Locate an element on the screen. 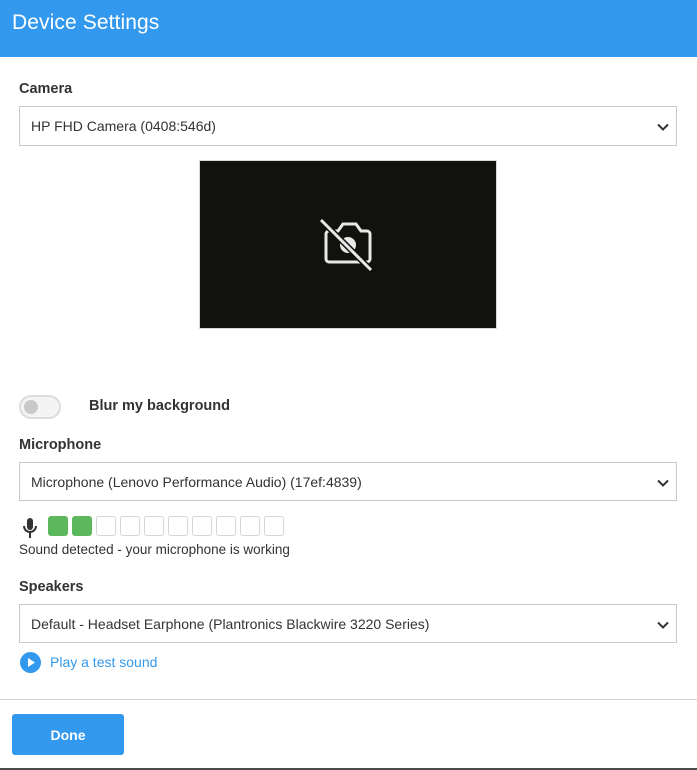 This screenshot has width=697, height=770. play-icon is located at coordinates (30, 662).